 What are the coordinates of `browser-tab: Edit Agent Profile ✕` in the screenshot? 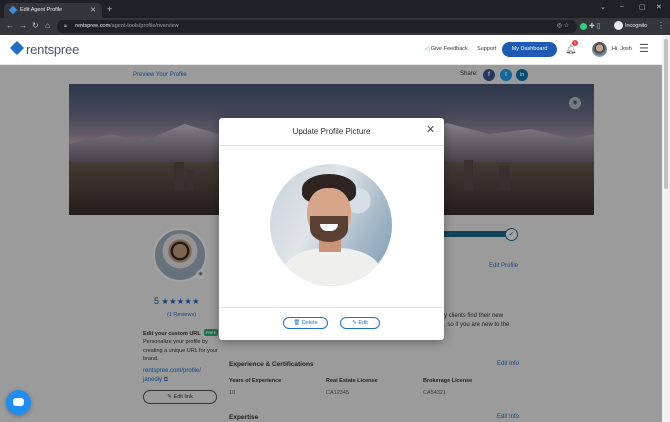 It's located at (53, 10).